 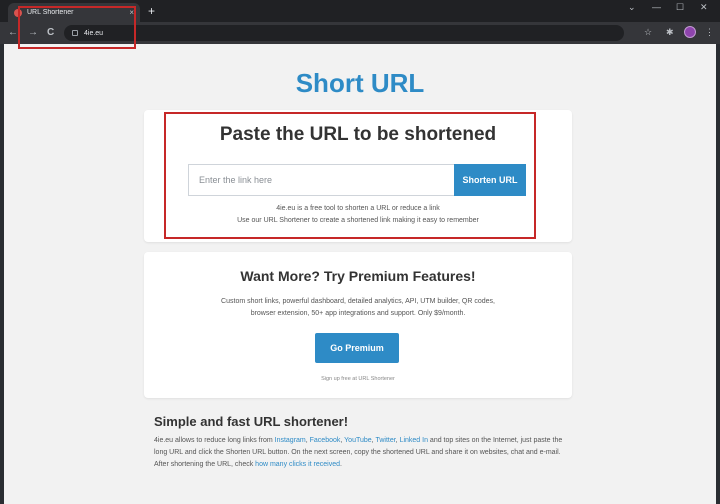 I want to click on minimize-icon: —, so click(x=656, y=7).